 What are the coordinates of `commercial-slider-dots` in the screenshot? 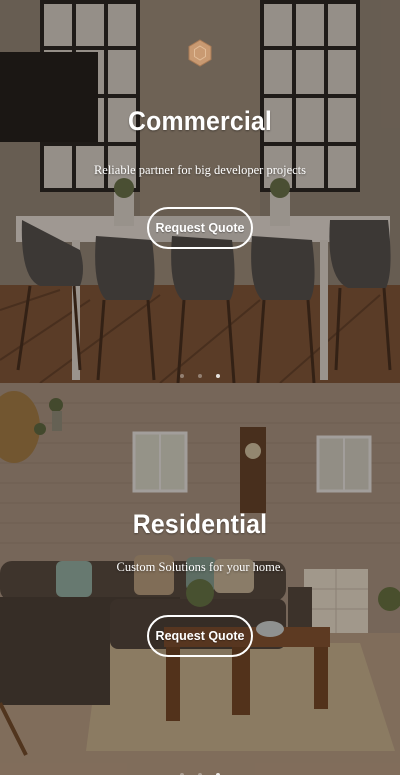 It's located at (200, 374).